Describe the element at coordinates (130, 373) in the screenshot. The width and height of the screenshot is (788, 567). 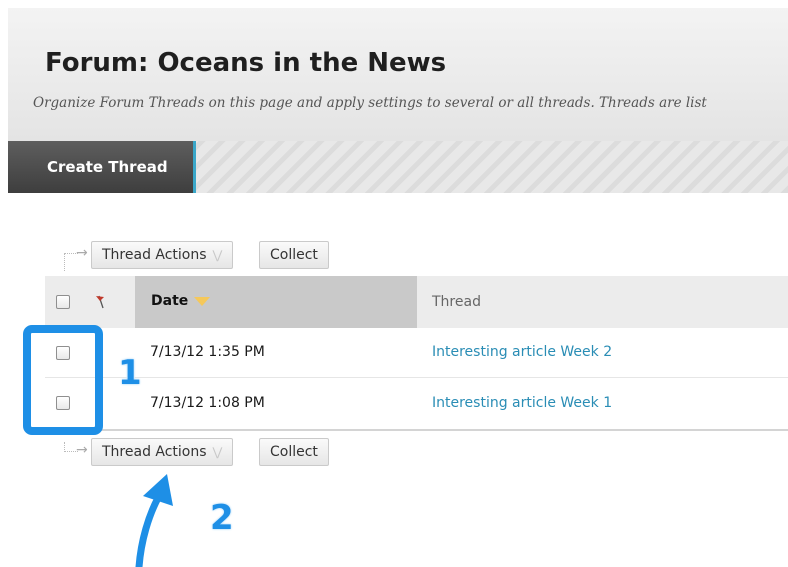
I see `callout-number-1: 1` at that location.